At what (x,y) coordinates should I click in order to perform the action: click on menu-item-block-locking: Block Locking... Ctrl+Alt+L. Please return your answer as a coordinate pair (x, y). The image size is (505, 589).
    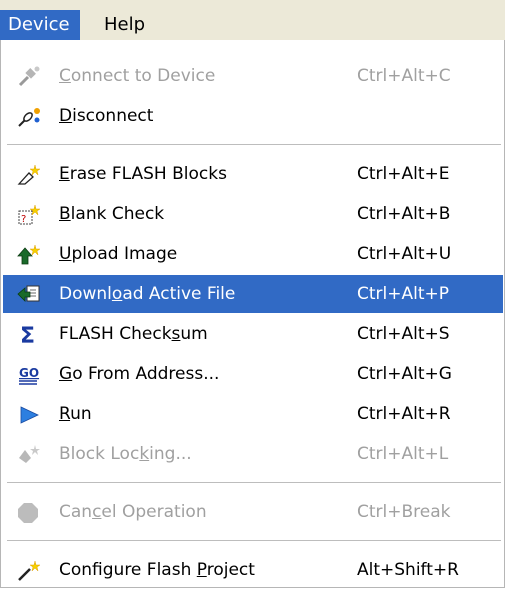
    Looking at the image, I should click on (253, 454).